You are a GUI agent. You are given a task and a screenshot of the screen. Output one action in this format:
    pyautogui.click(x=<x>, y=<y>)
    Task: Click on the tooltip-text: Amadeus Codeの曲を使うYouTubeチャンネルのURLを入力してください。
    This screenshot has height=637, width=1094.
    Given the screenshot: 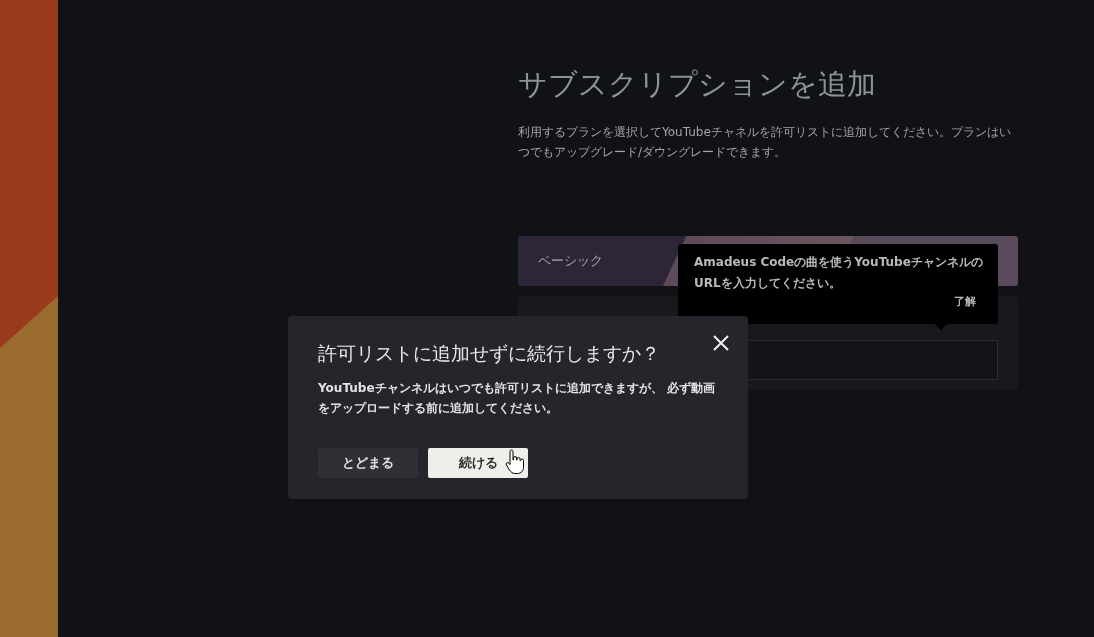 What is the action you would take?
    pyautogui.click(x=839, y=273)
    